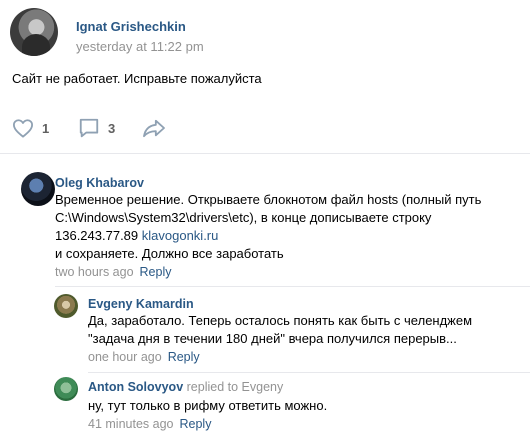 Image resolution: width=530 pixels, height=445 pixels. Describe the element at coordinates (112, 128) in the screenshot. I see `comment-count: 3` at that location.